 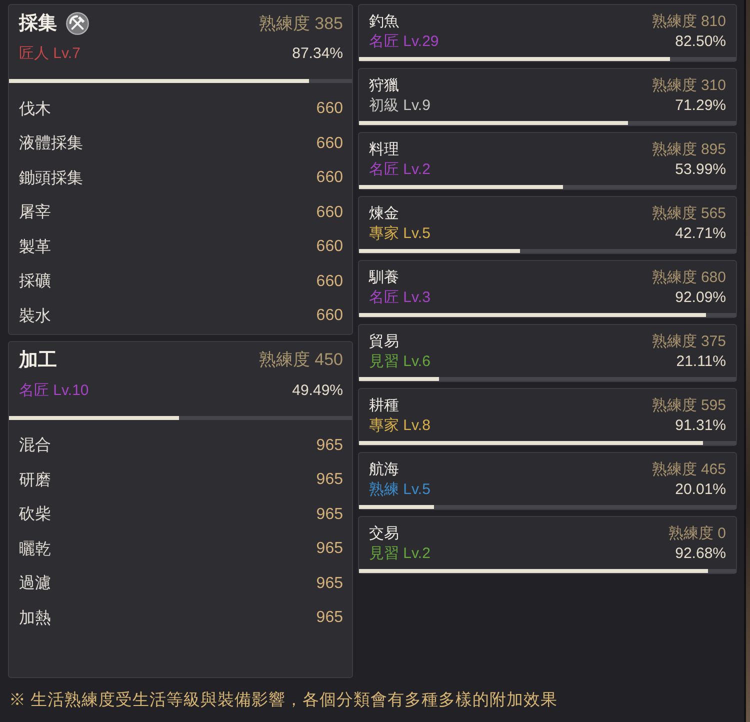 I want to click on category-title: 採集, so click(x=38, y=24).